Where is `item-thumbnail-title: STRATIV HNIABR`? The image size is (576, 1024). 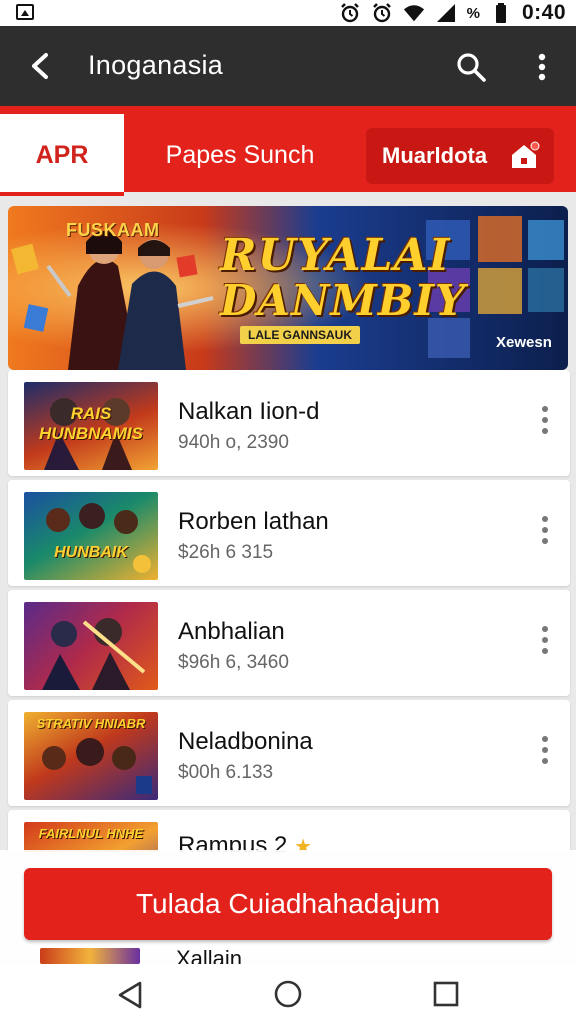
item-thumbnail-title: STRATIV HNIABR is located at coordinates (91, 723).